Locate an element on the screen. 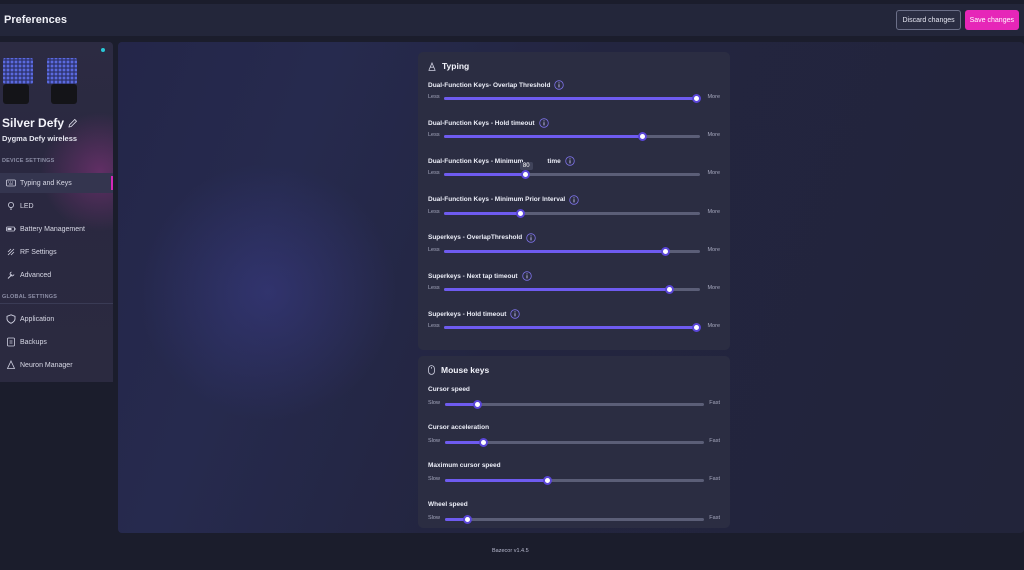  sidebar-item-label: Backups is located at coordinates (33, 342).